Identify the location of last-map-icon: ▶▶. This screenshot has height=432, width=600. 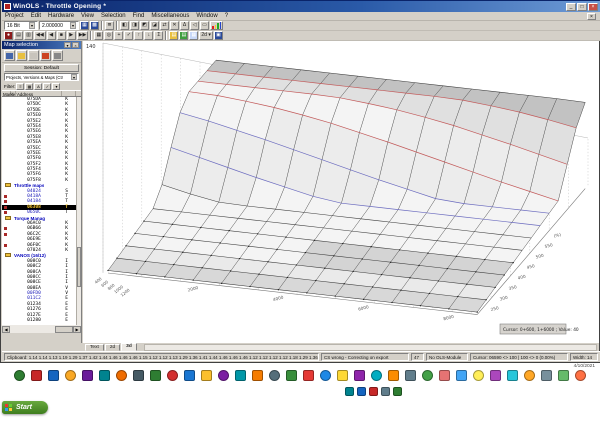
(82, 35).